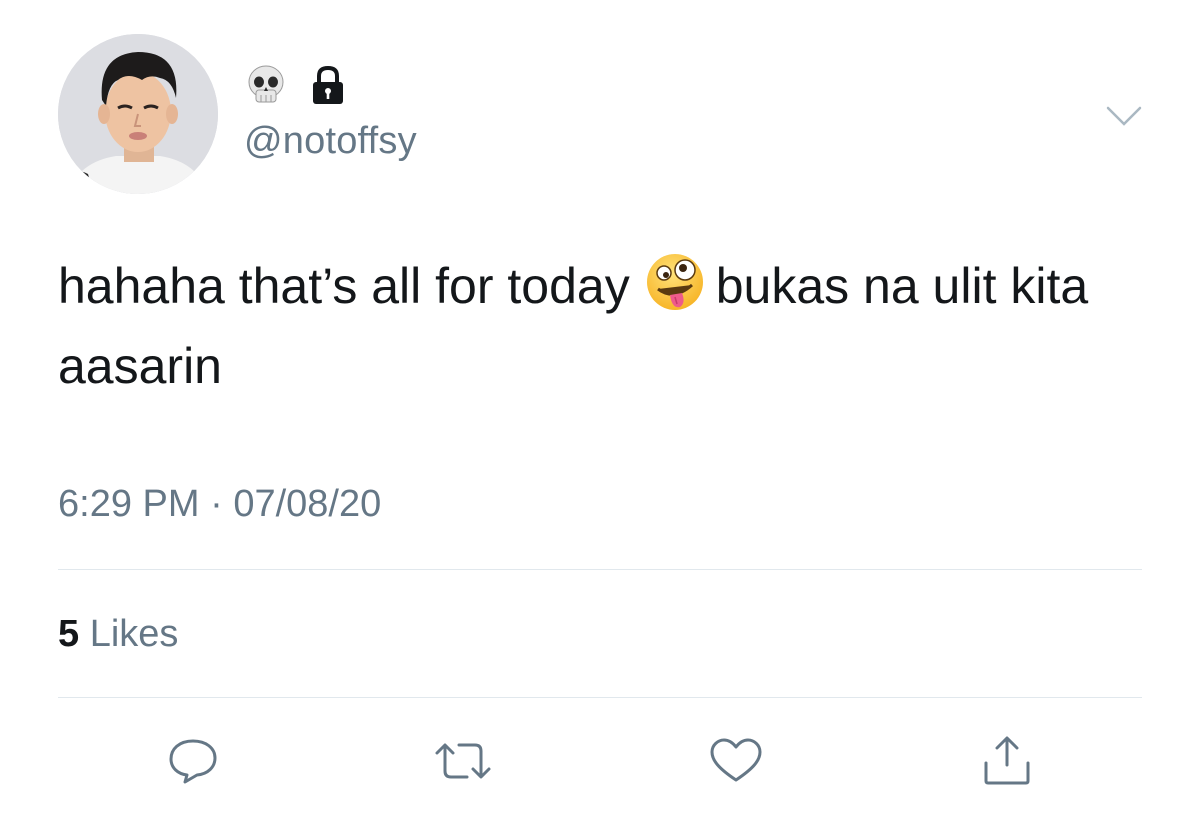 The height and width of the screenshot is (826, 1200). I want to click on share-upload-icon, so click(1007, 760).